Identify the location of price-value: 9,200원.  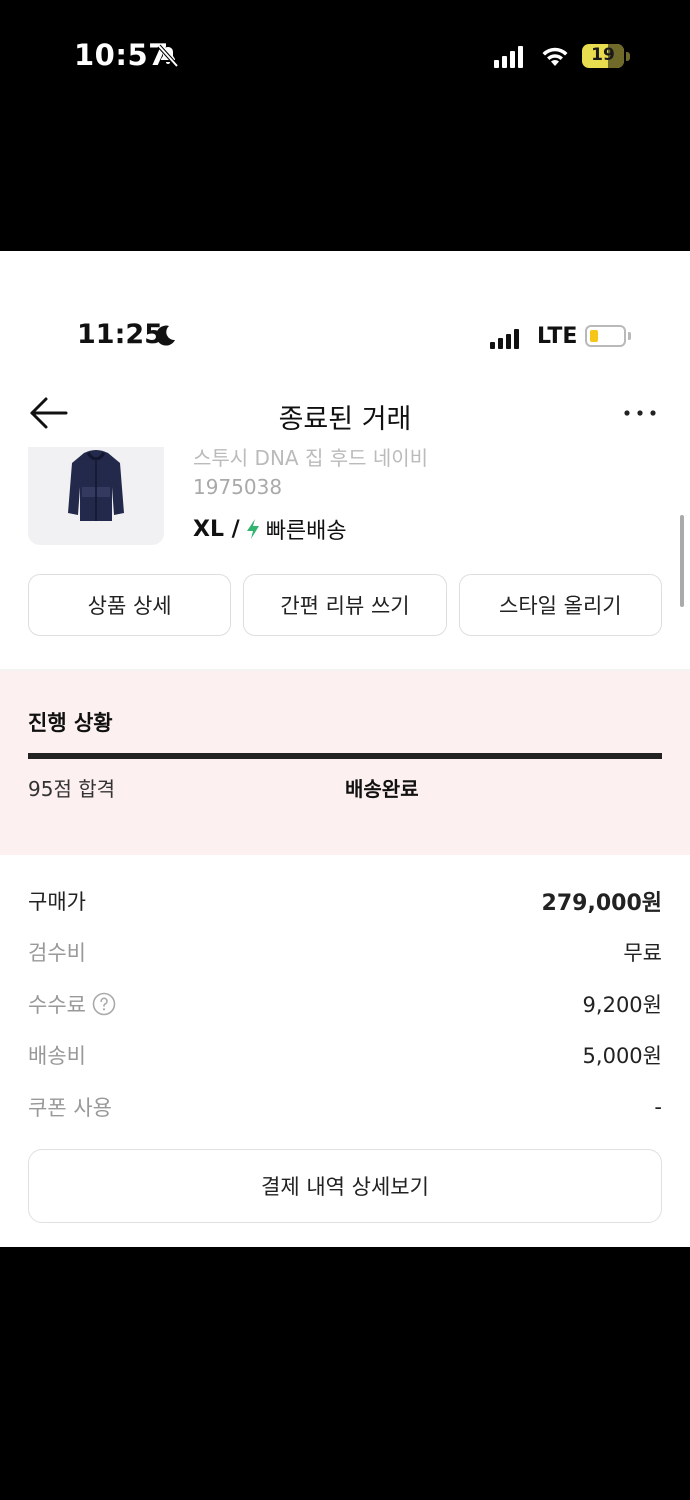
(622, 1004).